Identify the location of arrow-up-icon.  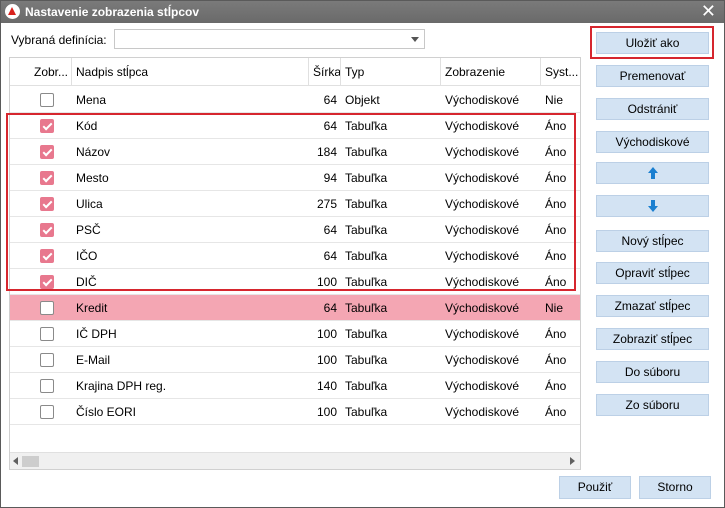
(653, 173).